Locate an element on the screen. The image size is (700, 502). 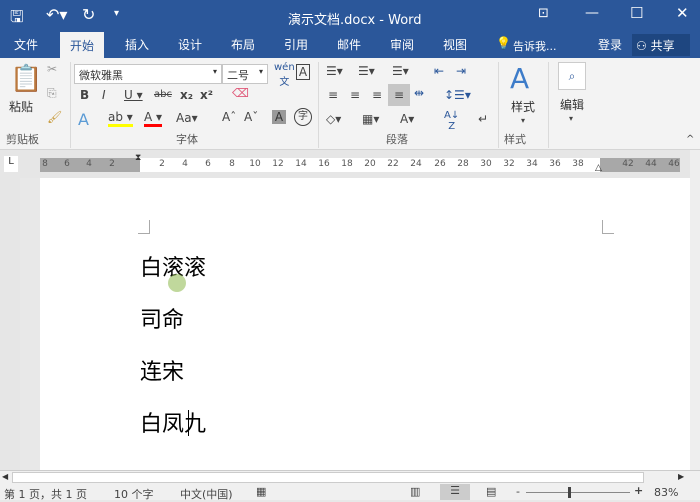
maximize-icon: ☐ is located at coordinates (636, 13).